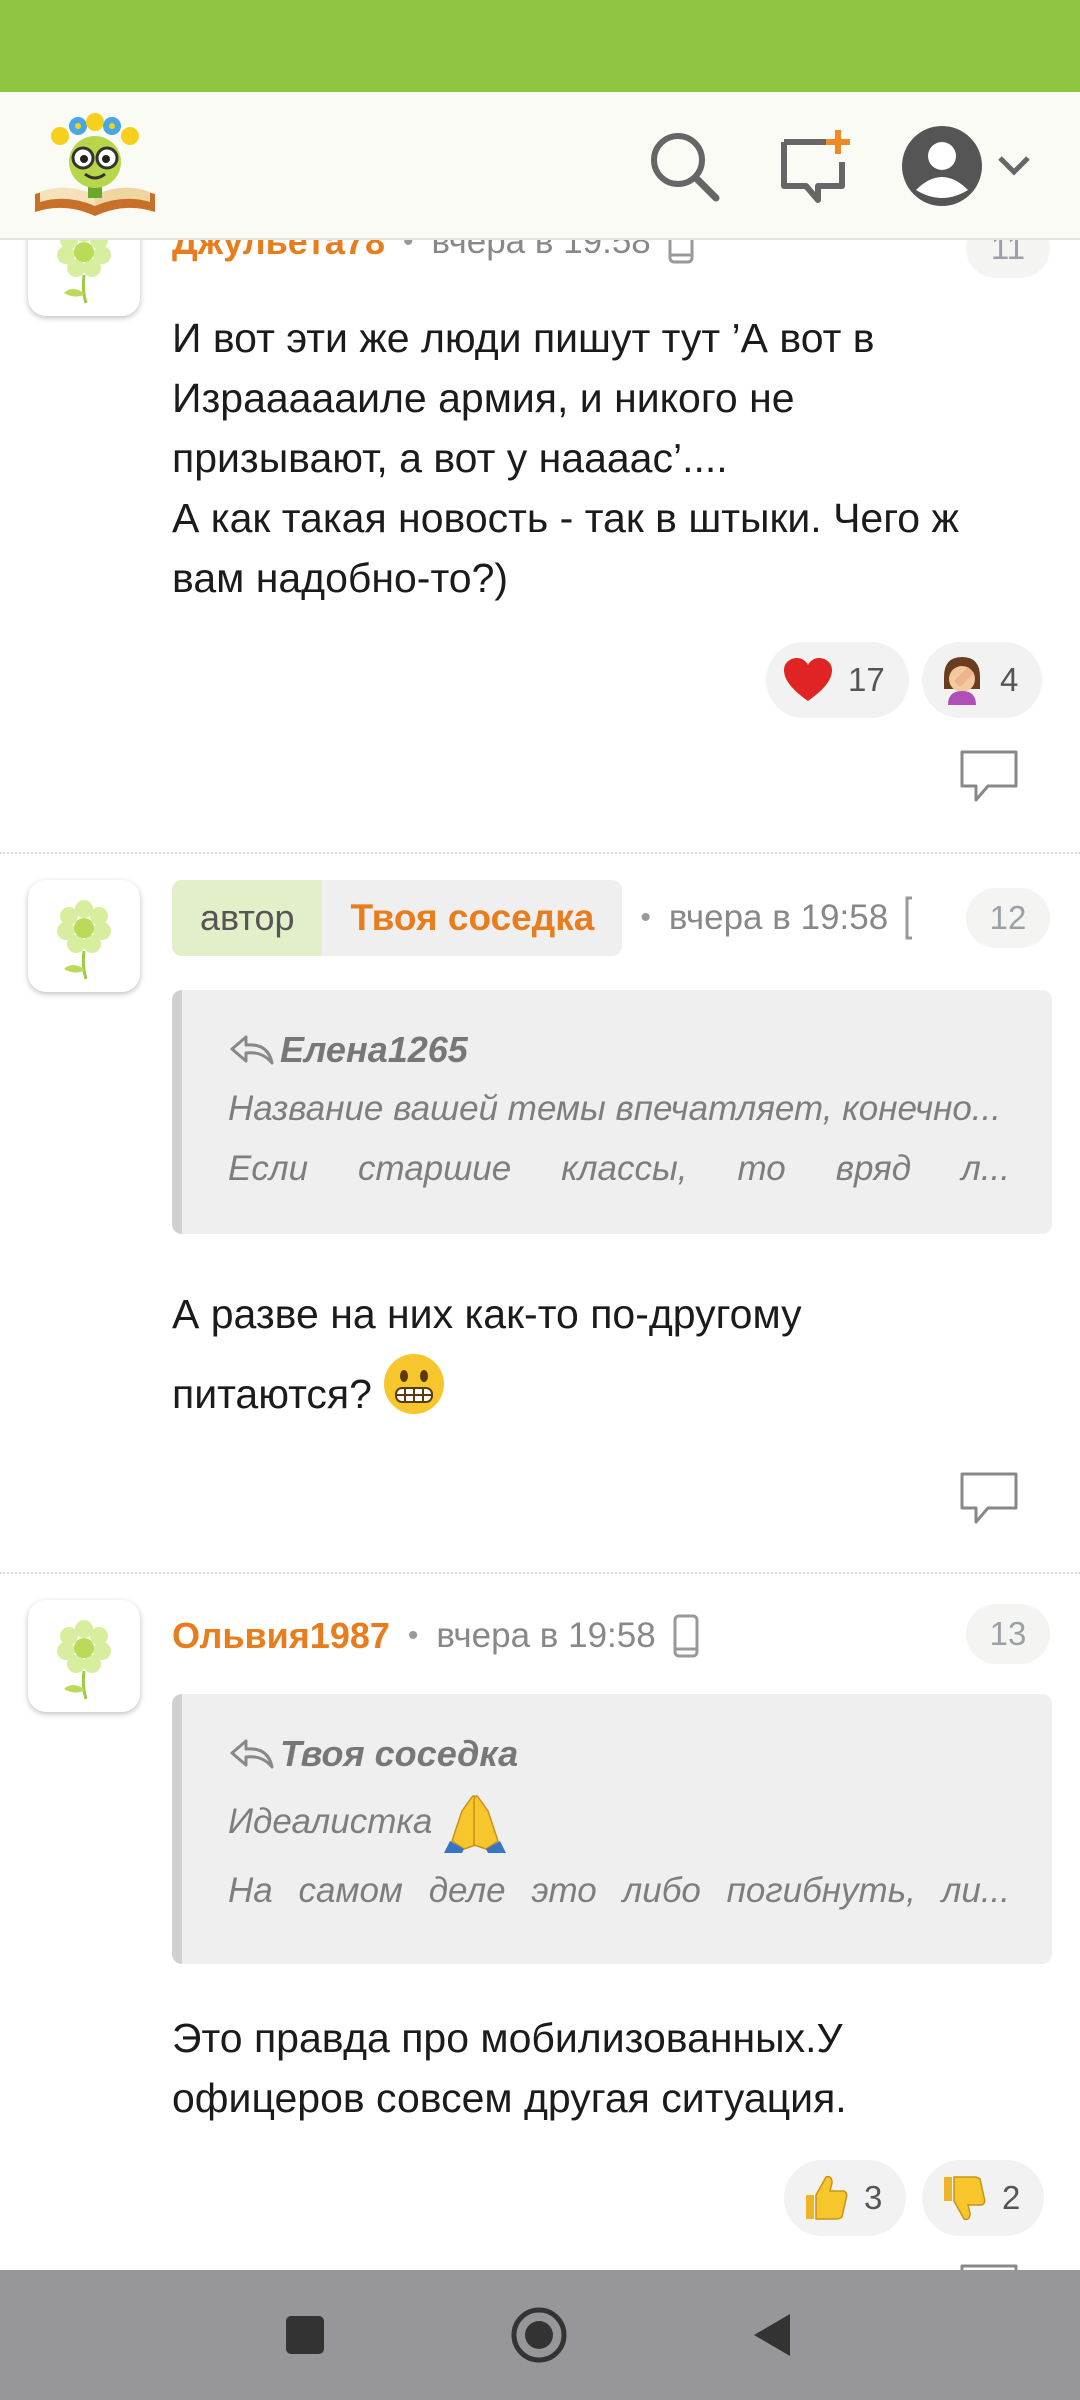  I want to click on role-tag: автор, so click(247, 918).